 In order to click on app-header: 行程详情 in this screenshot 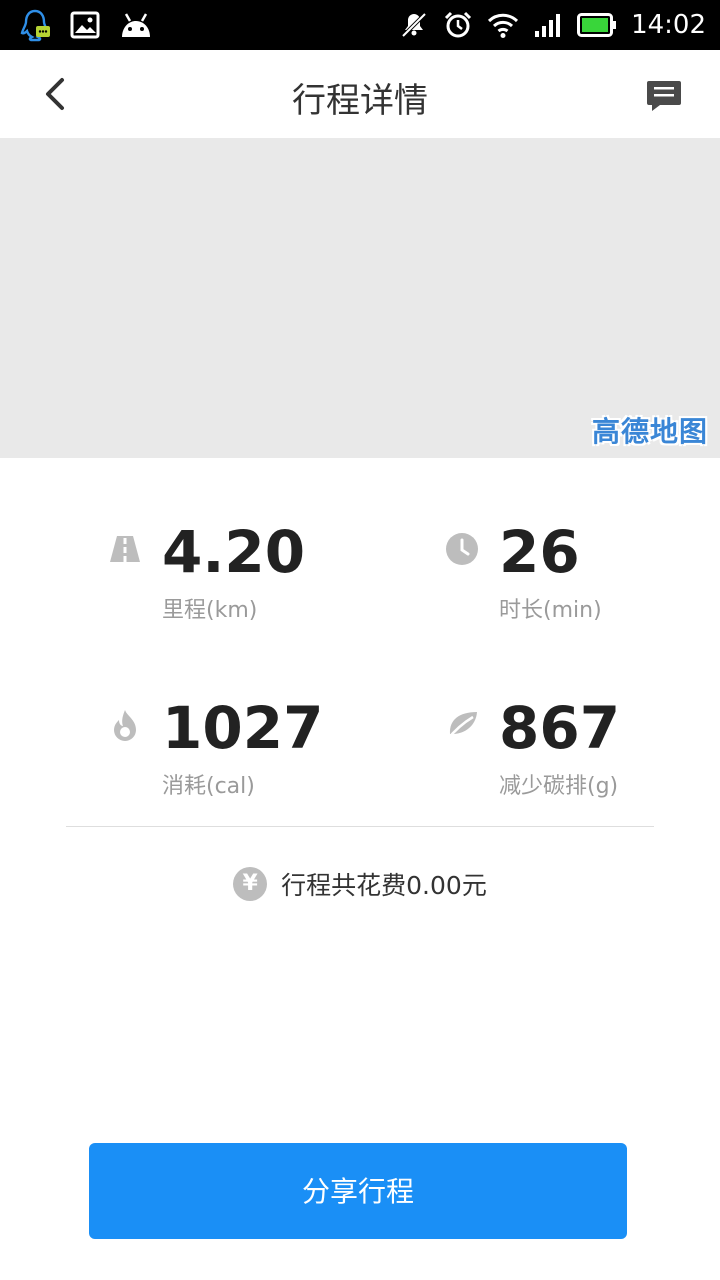, I will do `click(360, 94)`.